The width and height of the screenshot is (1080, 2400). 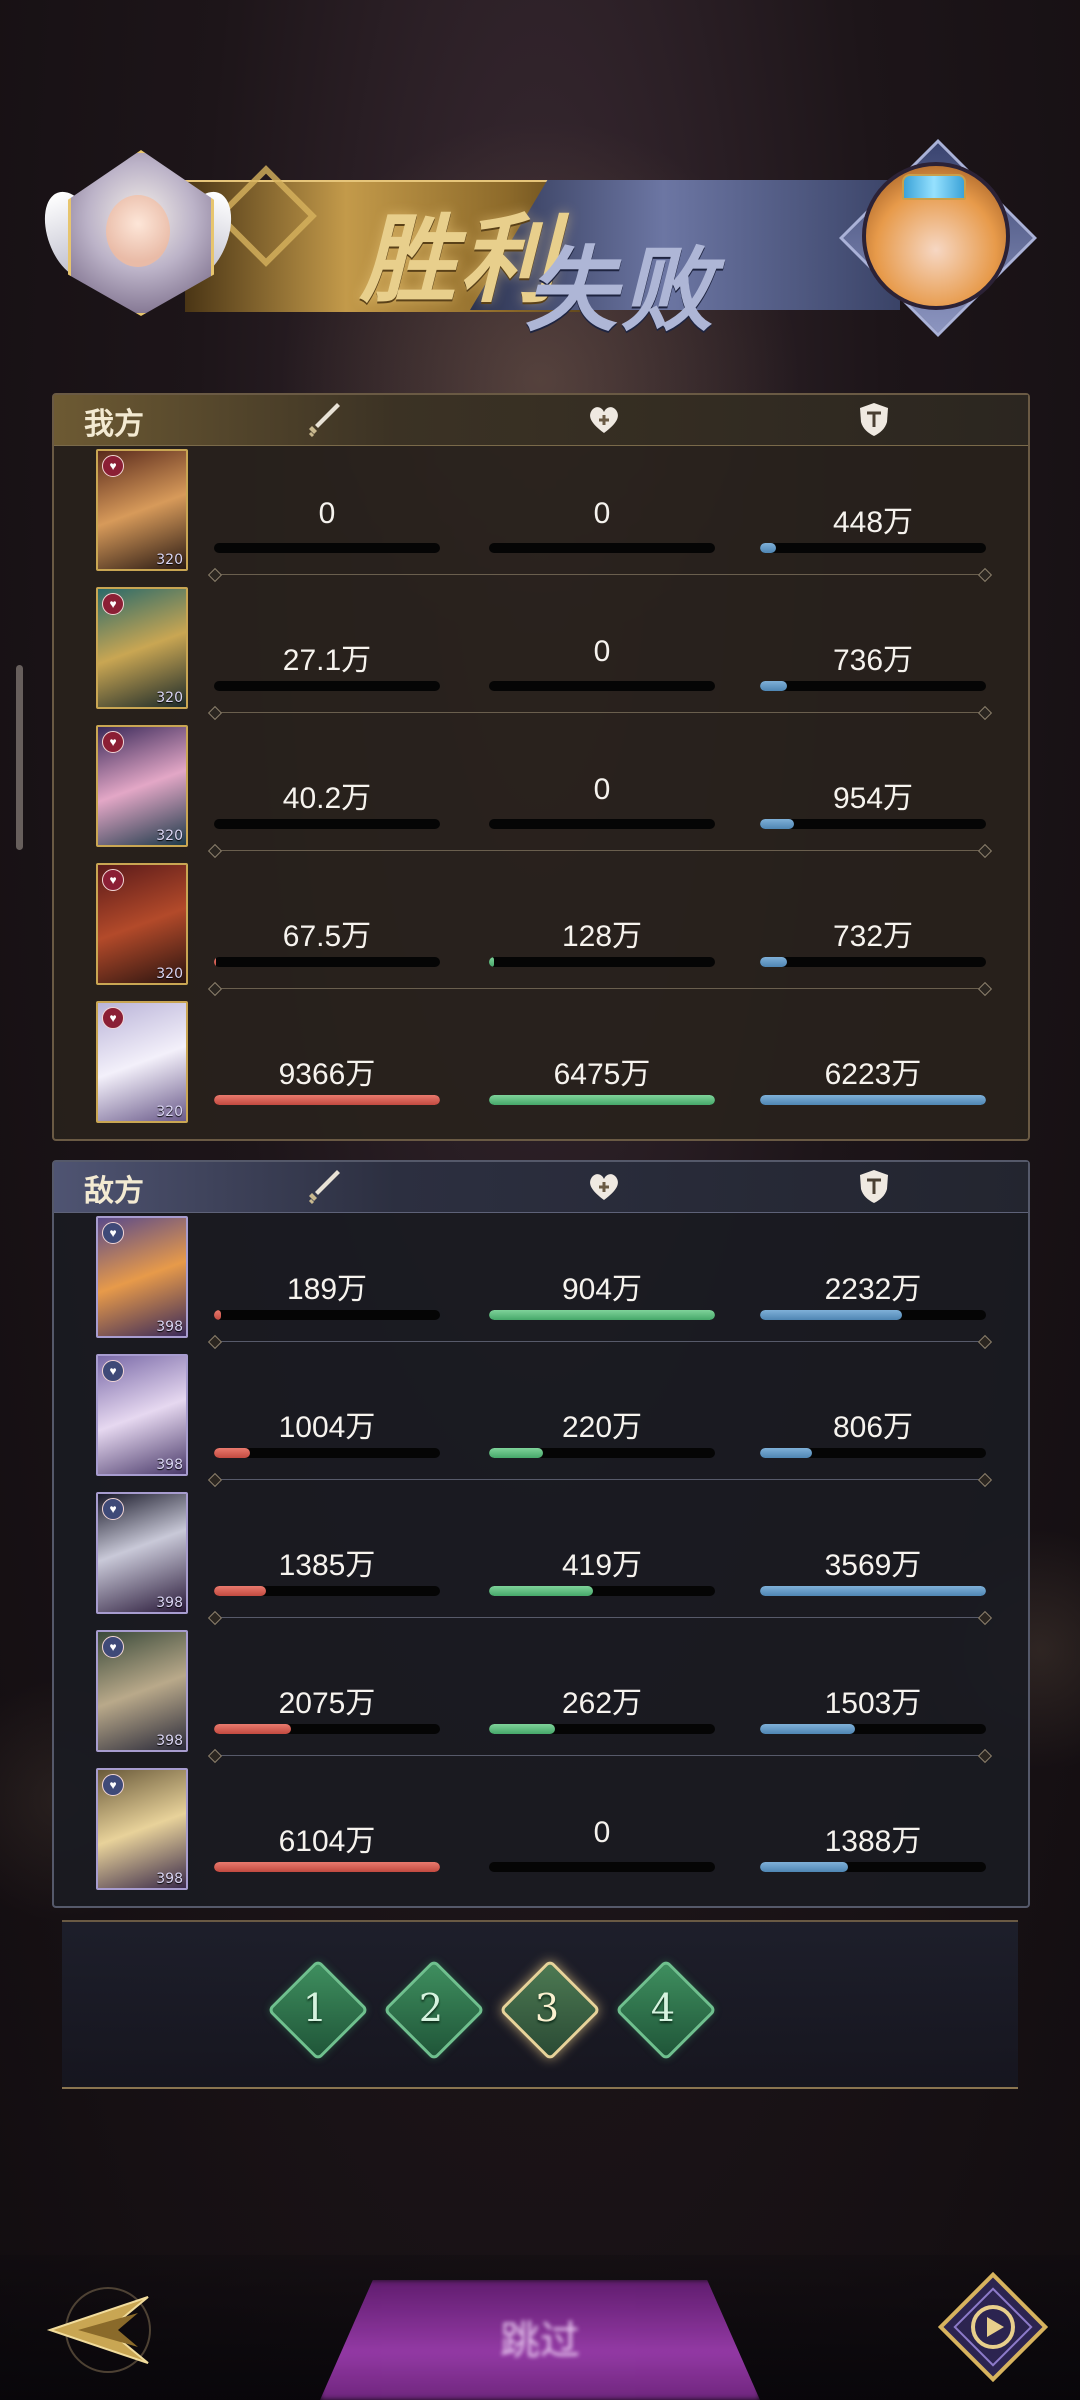 What do you see at coordinates (873, 1432) in the screenshot?
I see `tank-stat: 806万` at bounding box center [873, 1432].